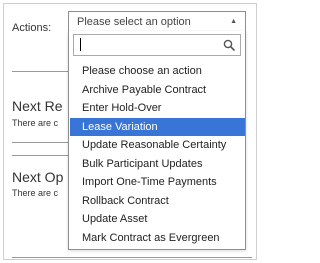 This screenshot has width=320, height=263. Describe the element at coordinates (157, 219) in the screenshot. I see `option-item: Update Asset` at that location.